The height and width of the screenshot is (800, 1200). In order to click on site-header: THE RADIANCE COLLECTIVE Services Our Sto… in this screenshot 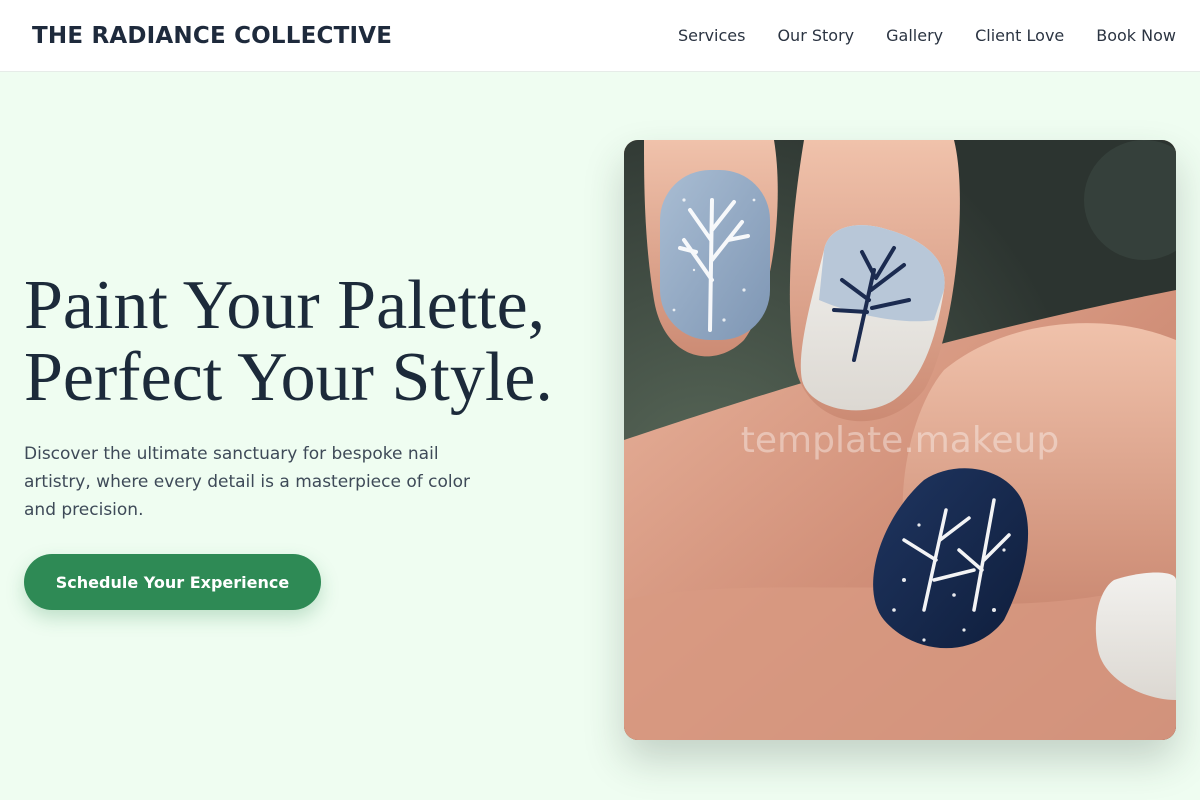, I will do `click(600, 36)`.